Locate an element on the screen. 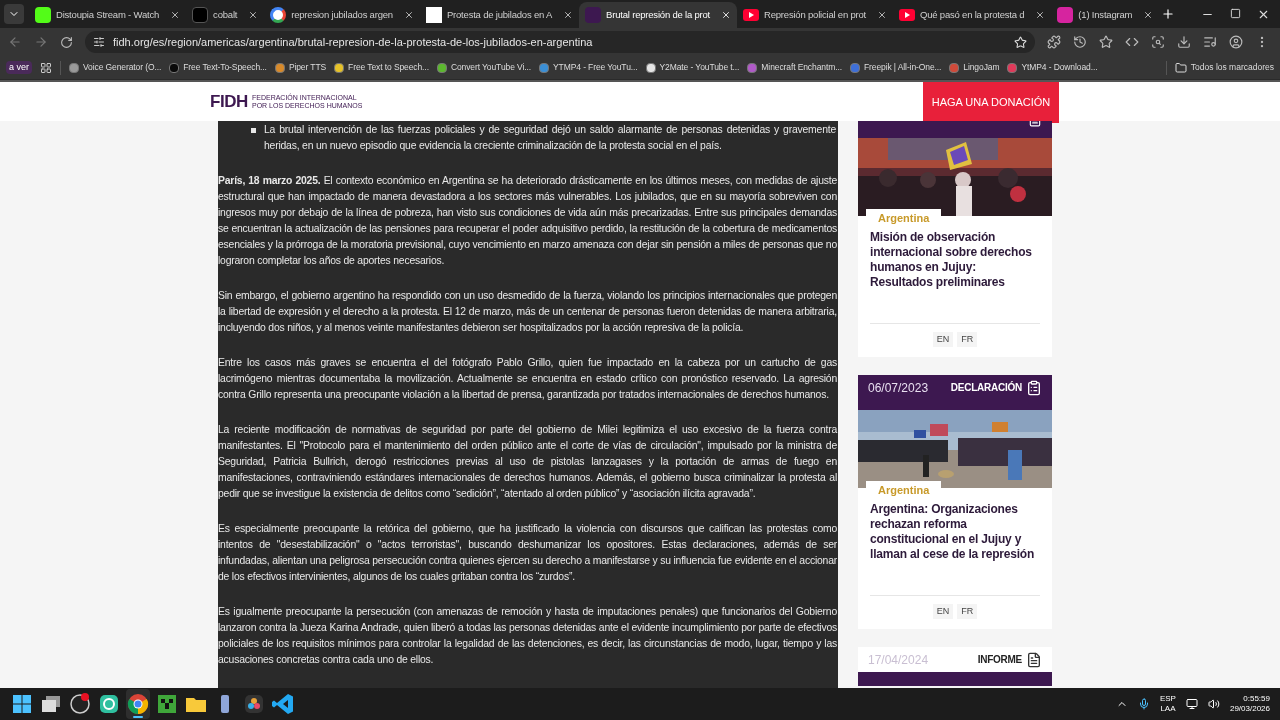  browser-tab: represion jubilados argen is located at coordinates (342, 15).